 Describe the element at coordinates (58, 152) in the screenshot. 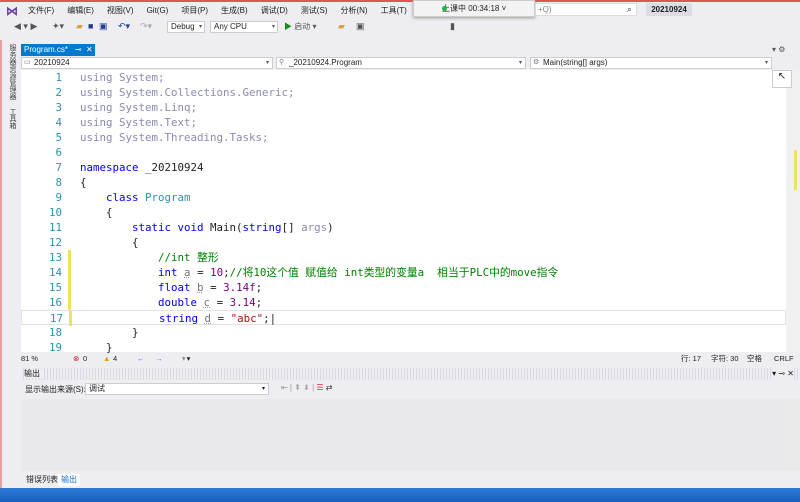

I see `line-number: 6` at that location.